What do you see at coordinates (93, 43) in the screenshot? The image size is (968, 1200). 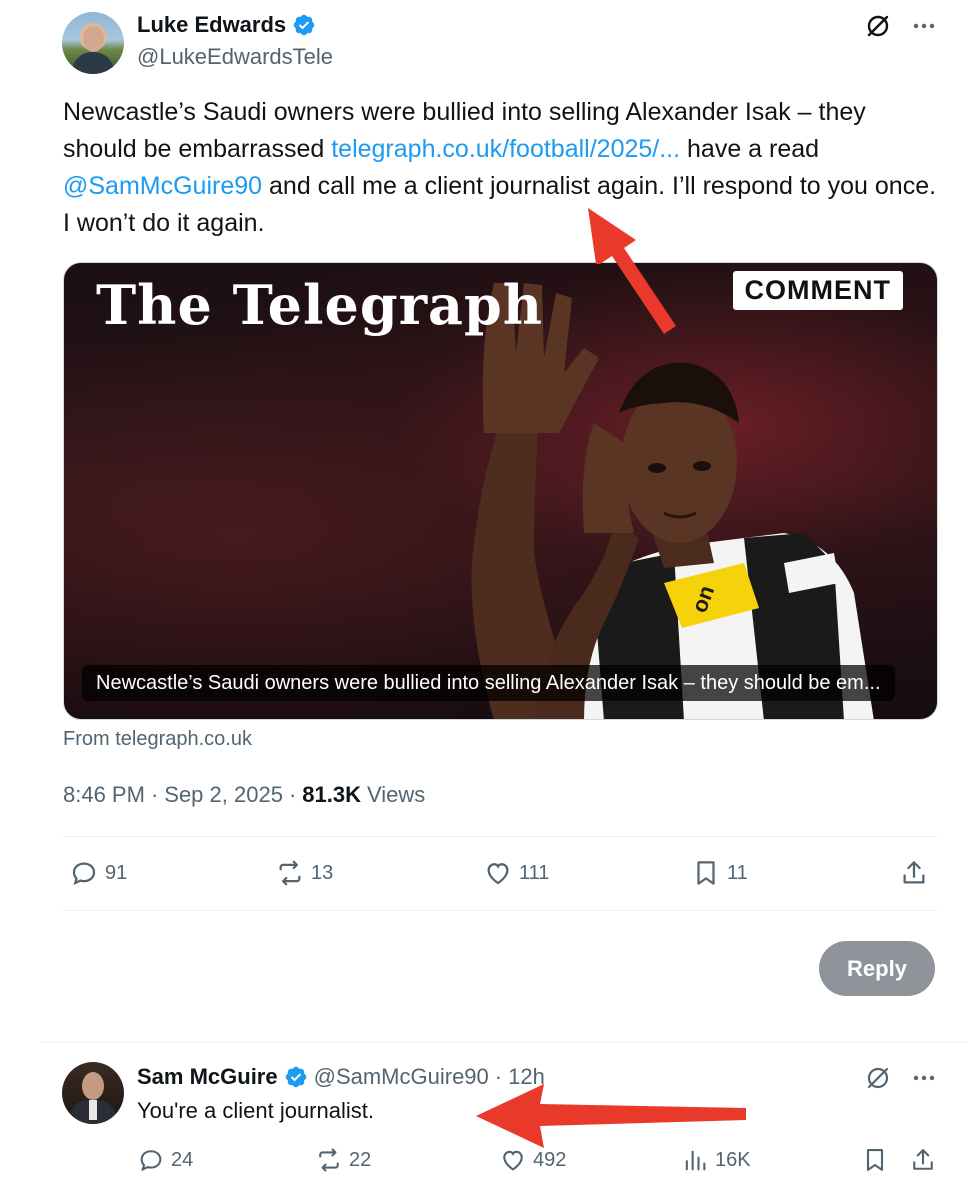 I see `author-avatar` at bounding box center [93, 43].